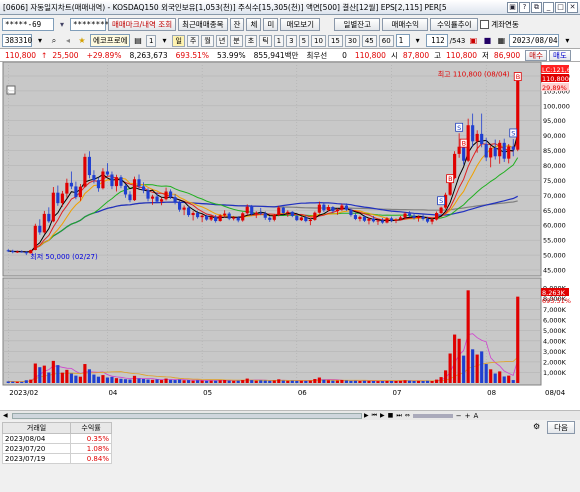 Image resolution: width=580 pixels, height=492 pixels. What do you see at coordinates (572, 7) in the screenshot?
I see `close-icon: ✕` at bounding box center [572, 7].